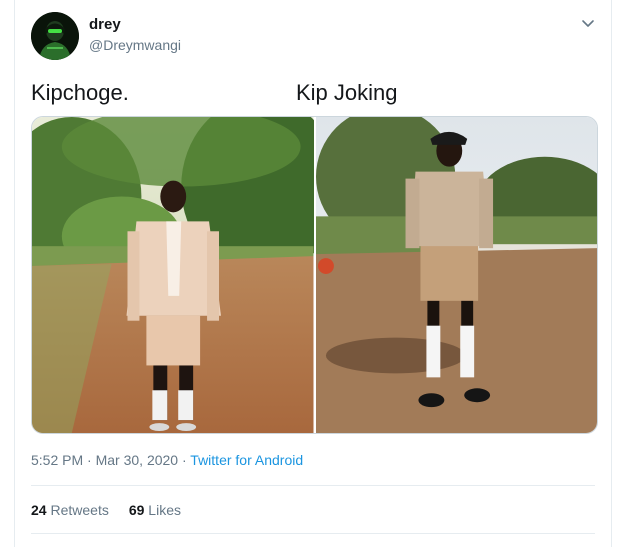 This screenshot has height=547, width=621. Describe the element at coordinates (80, 92) in the screenshot. I see `caption-left: Kipchoge.` at that location.